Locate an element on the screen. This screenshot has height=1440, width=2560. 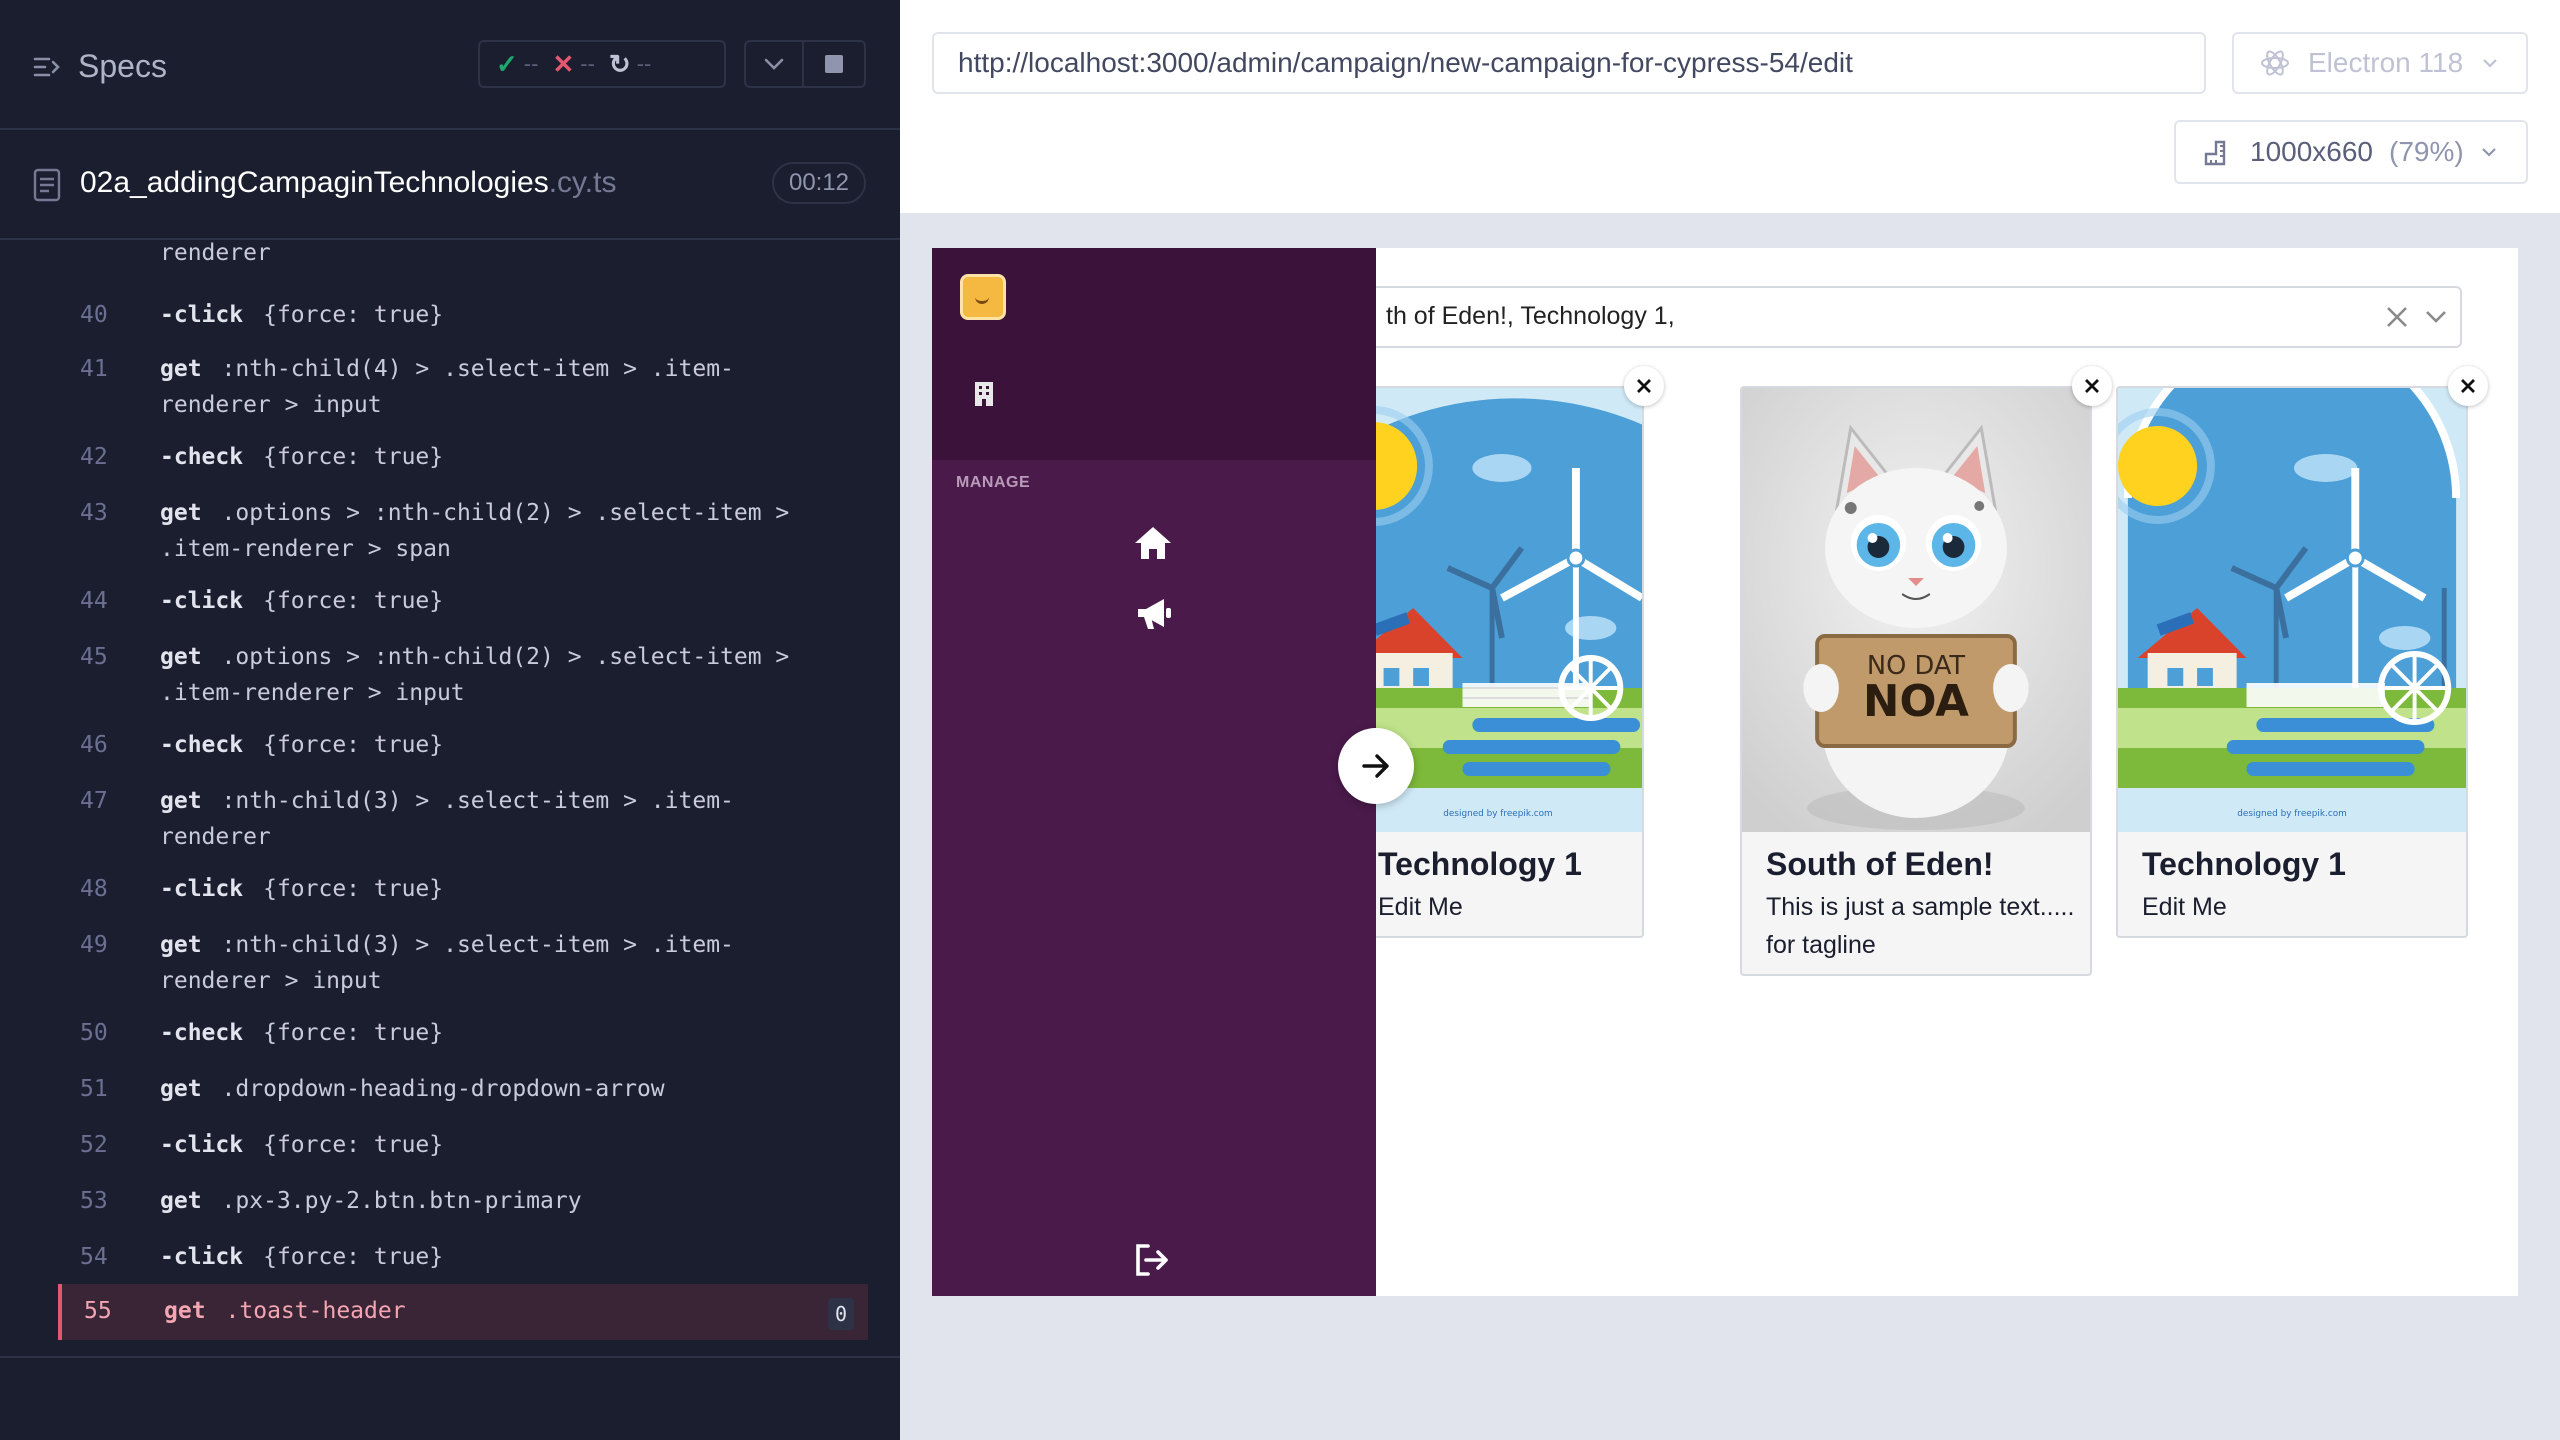
command-log-line: 51 get .dropdown-heading-dropdown-arrow is located at coordinates (463, 1091).